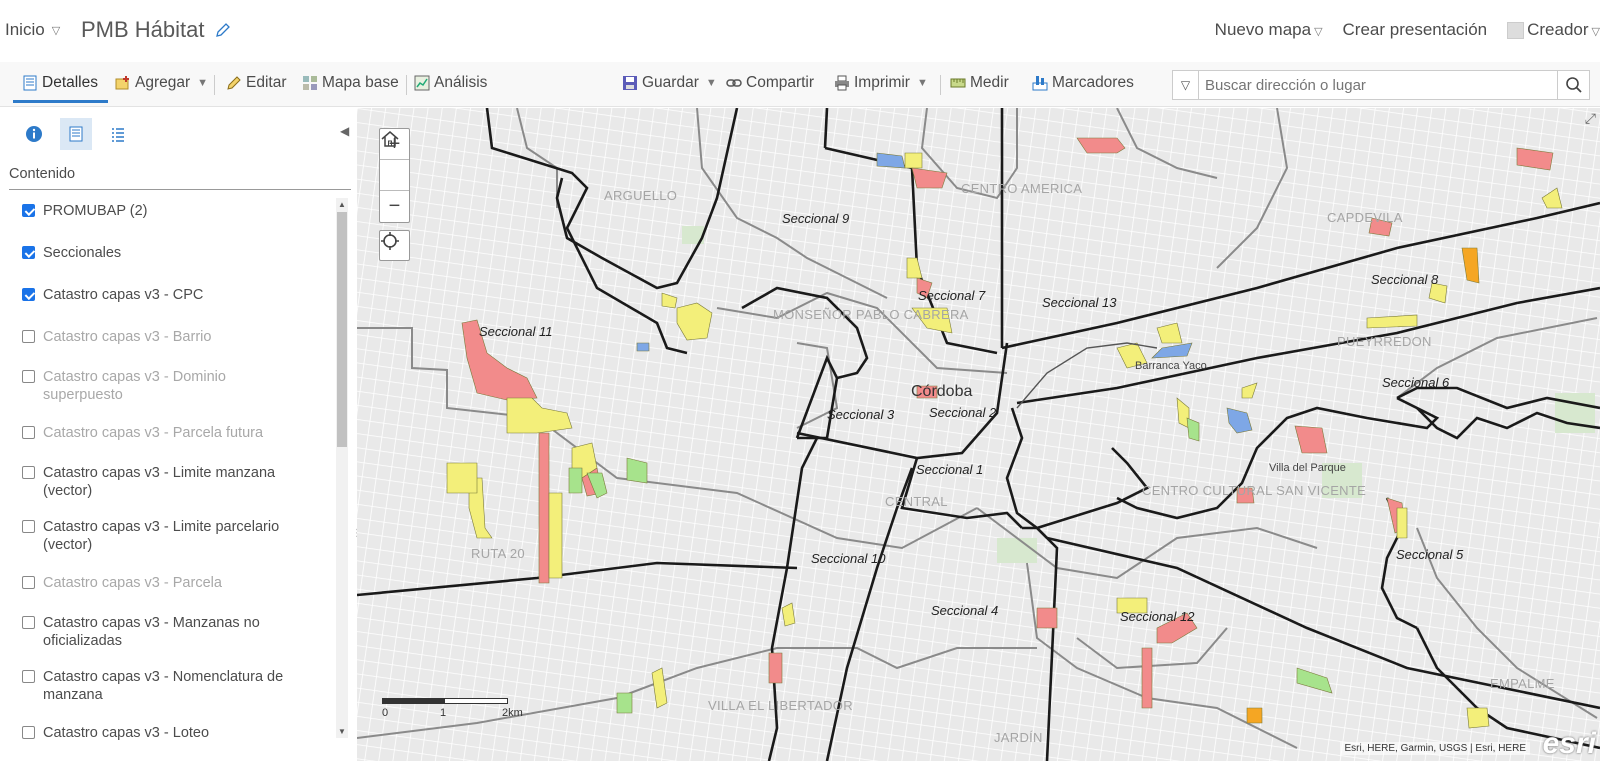 The image size is (1600, 761). What do you see at coordinates (118, 134) in the screenshot?
I see `tab-legend` at bounding box center [118, 134].